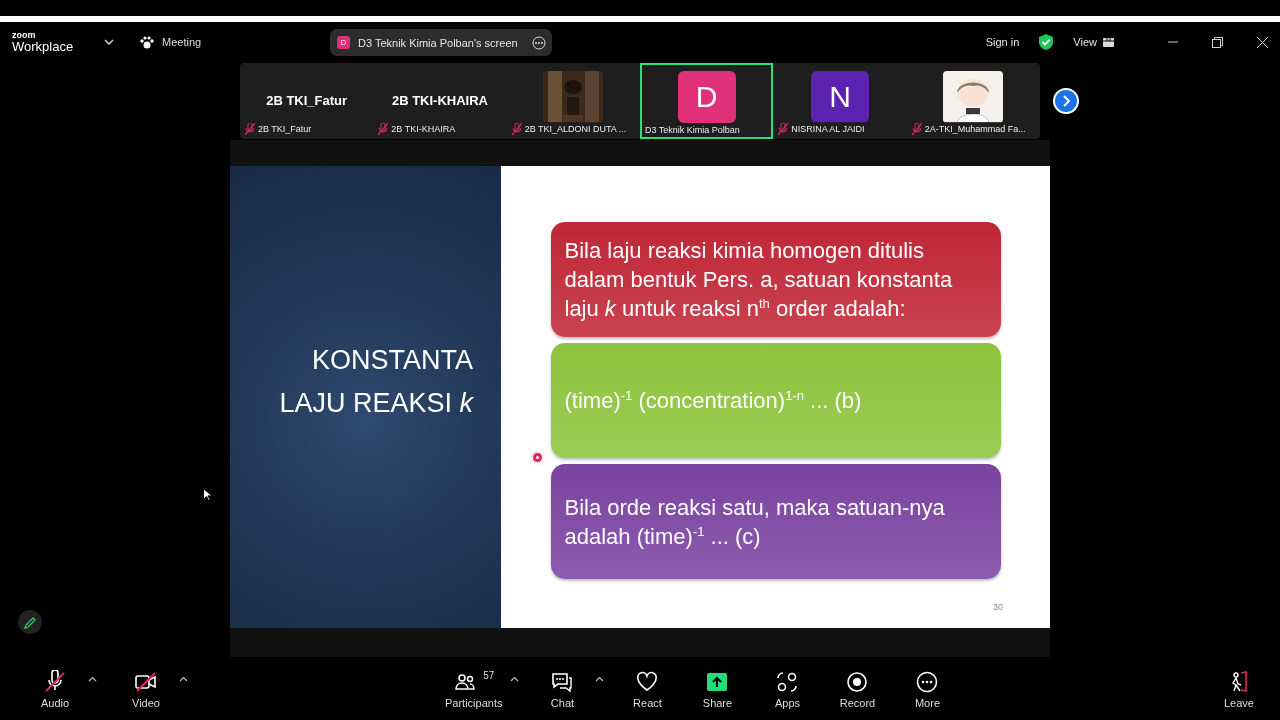 The width and height of the screenshot is (1280, 720). What do you see at coordinates (1002, 42) in the screenshot?
I see `sign-in-link: Sign in` at bounding box center [1002, 42].